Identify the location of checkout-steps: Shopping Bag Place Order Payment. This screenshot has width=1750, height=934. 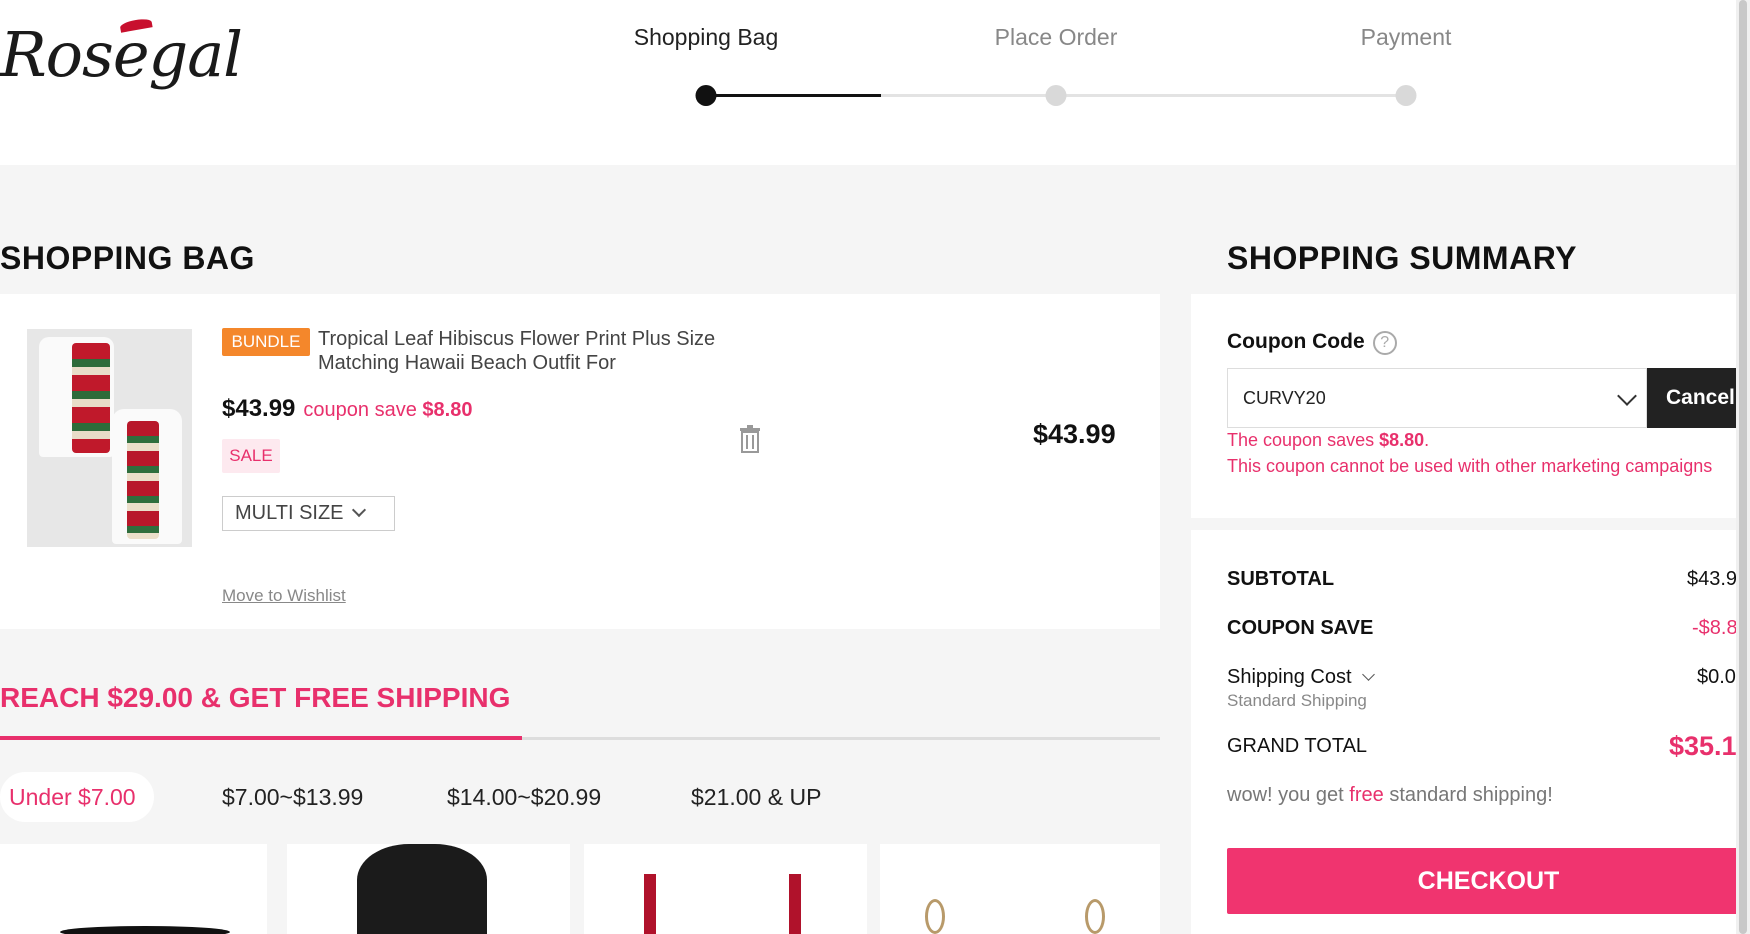
(1035, 63).